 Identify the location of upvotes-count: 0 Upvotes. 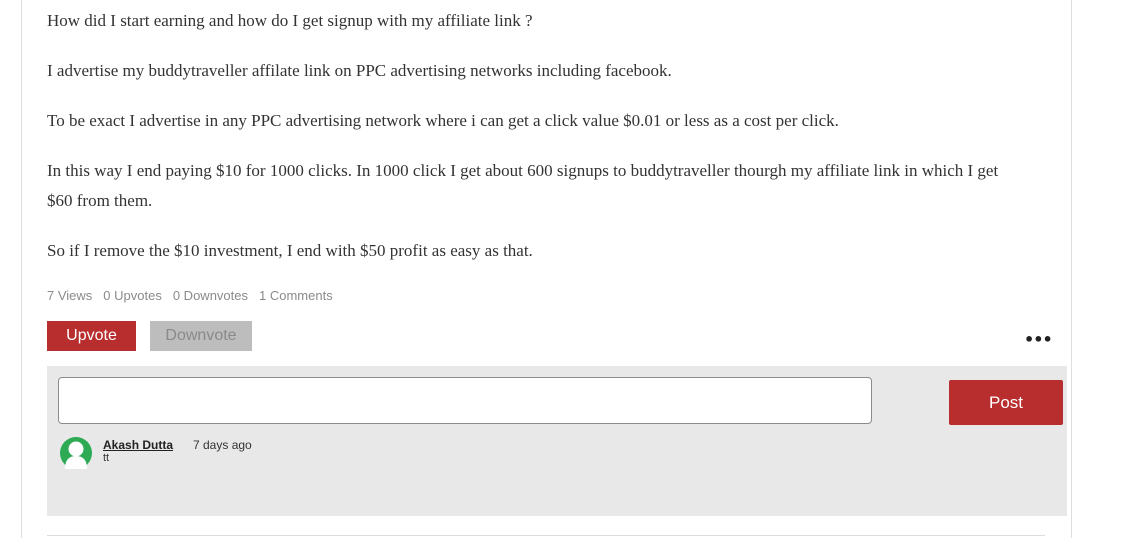
(132, 295).